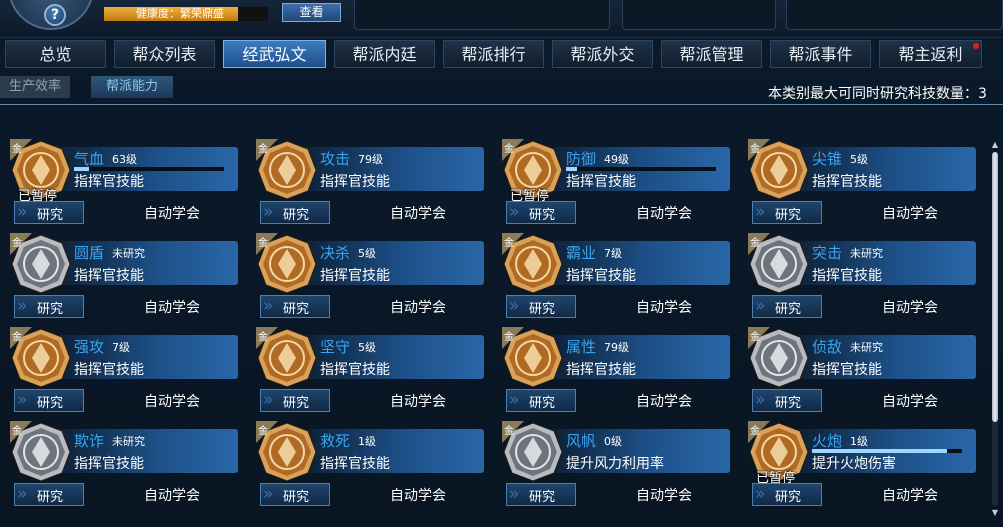  I want to click on subtab-production: 生产效率, so click(35, 87).